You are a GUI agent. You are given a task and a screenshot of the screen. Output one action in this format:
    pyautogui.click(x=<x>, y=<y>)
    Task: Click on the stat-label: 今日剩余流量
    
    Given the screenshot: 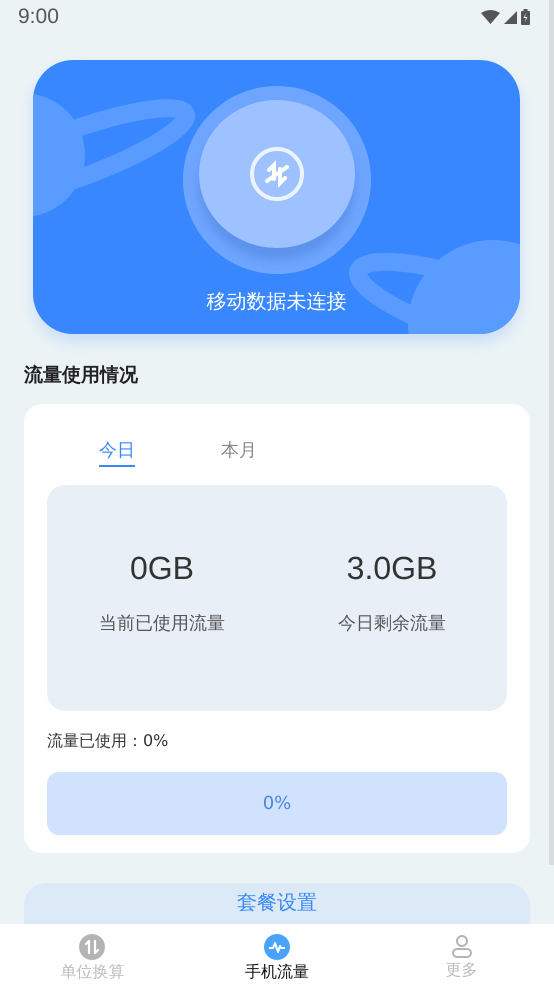 What is the action you would take?
    pyautogui.click(x=392, y=623)
    